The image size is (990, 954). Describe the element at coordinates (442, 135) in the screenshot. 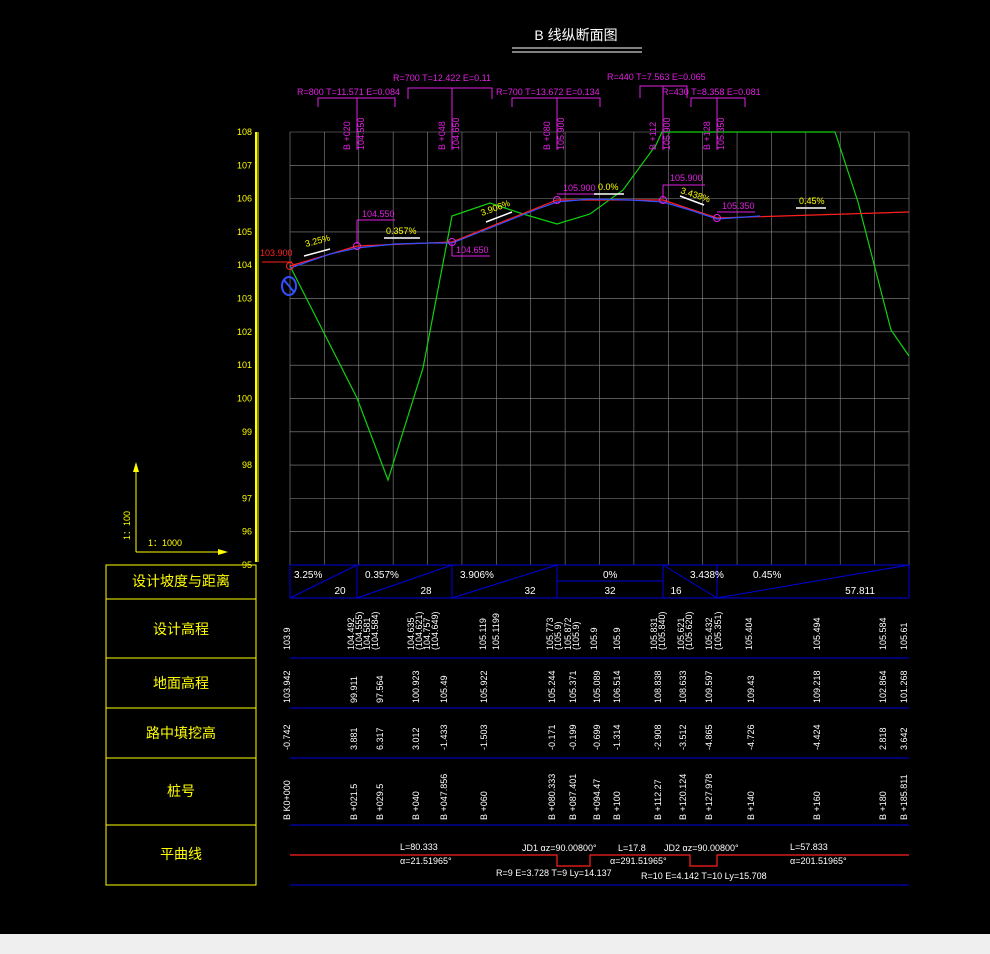

I see `pvi-station-2: B +048` at that location.